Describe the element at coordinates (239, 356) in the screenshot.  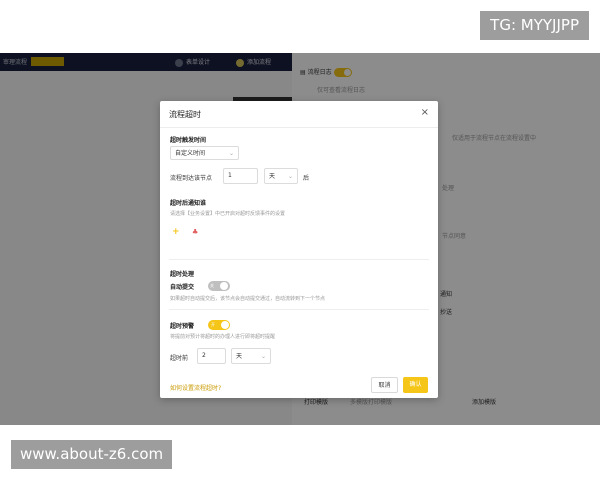
I see `warn-unit-value: 天` at that location.